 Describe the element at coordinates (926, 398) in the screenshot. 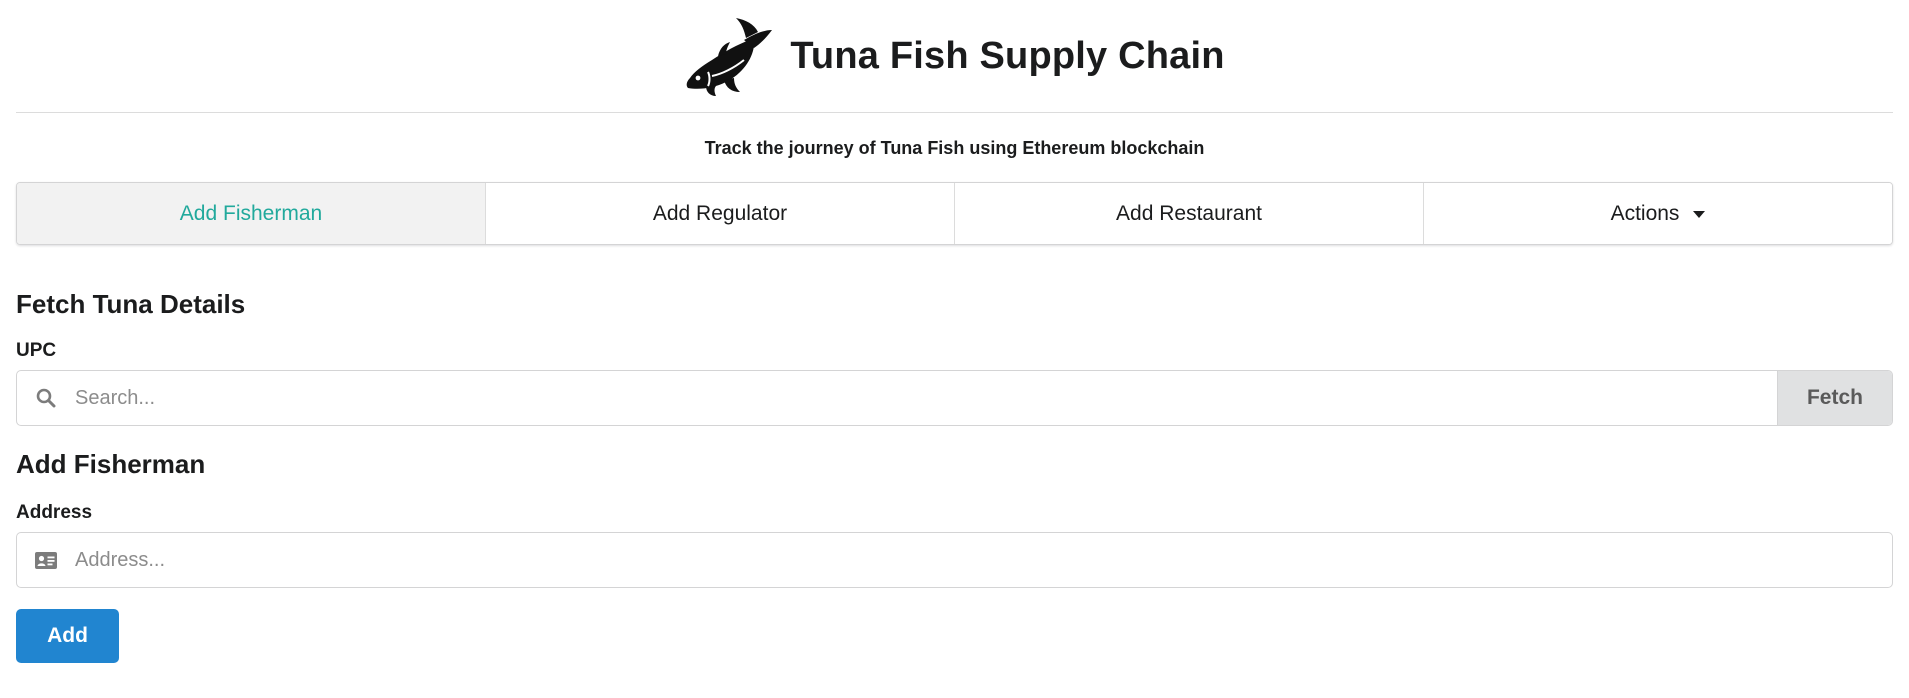

I see `upc-search-input` at that location.